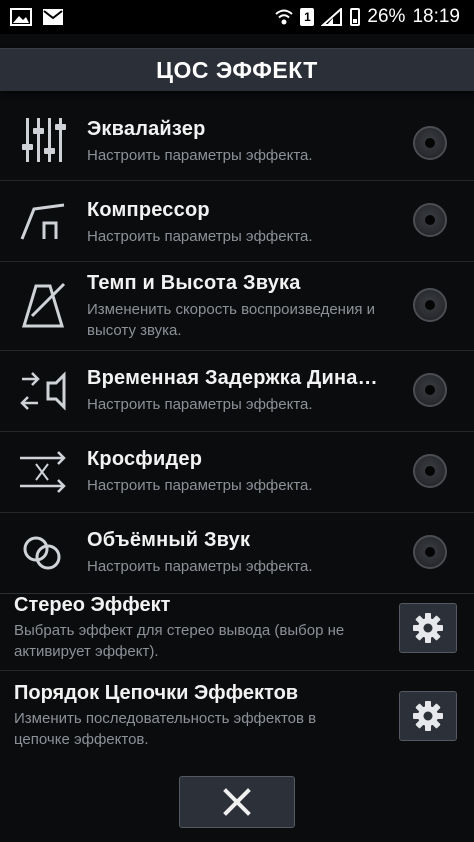 Image resolution: width=474 pixels, height=842 pixels. I want to click on clock: 18:19, so click(436, 16).